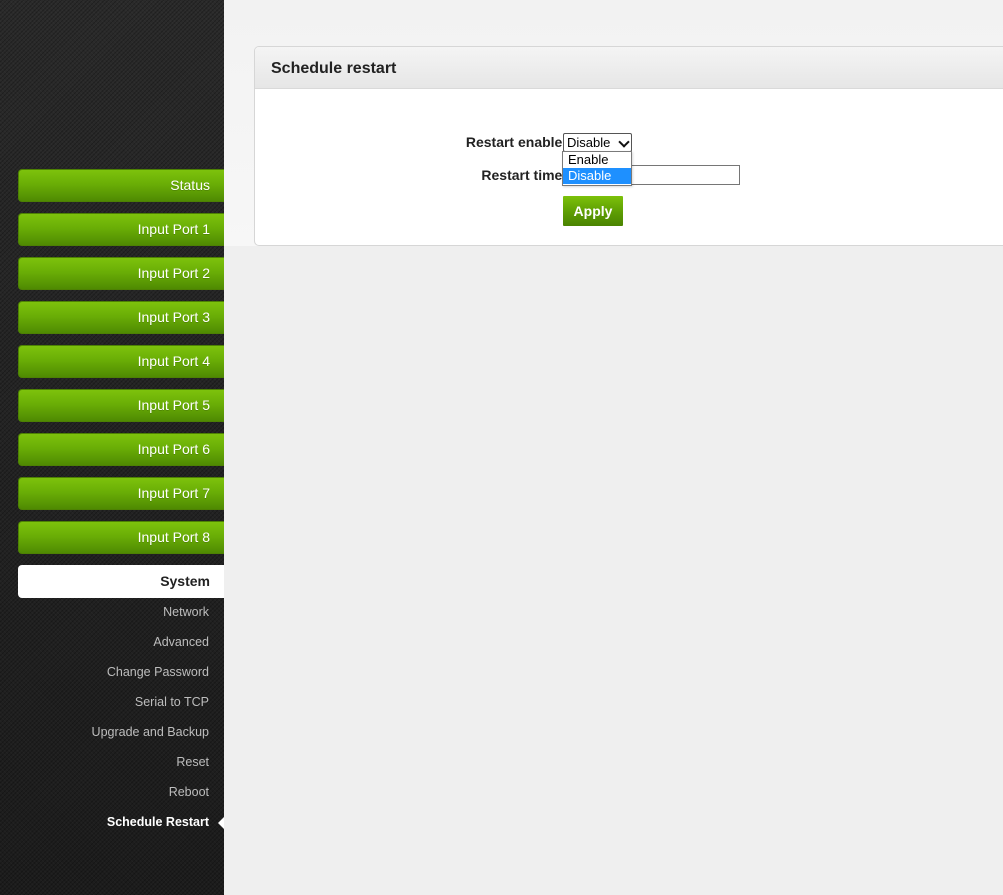 The width and height of the screenshot is (1003, 895). I want to click on restart-time-label: Restart time:, so click(524, 175).